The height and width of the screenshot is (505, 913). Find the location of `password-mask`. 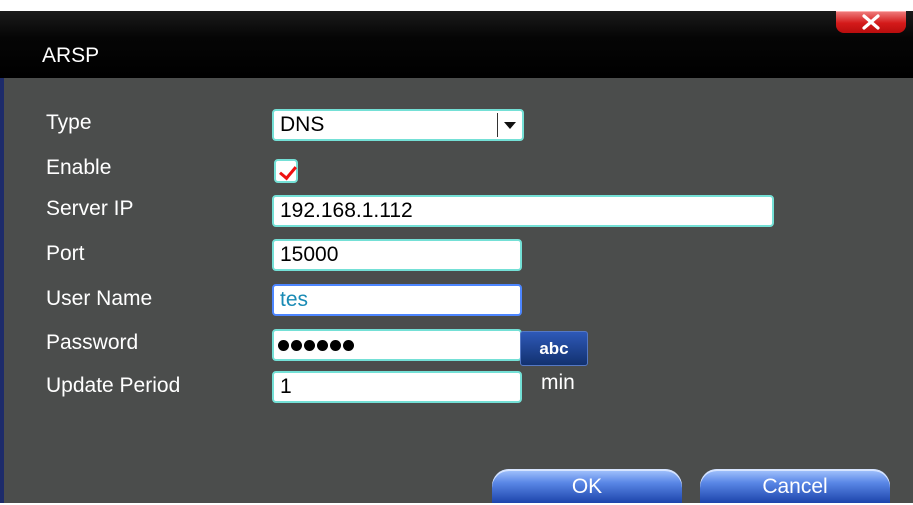

password-mask is located at coordinates (317, 349).